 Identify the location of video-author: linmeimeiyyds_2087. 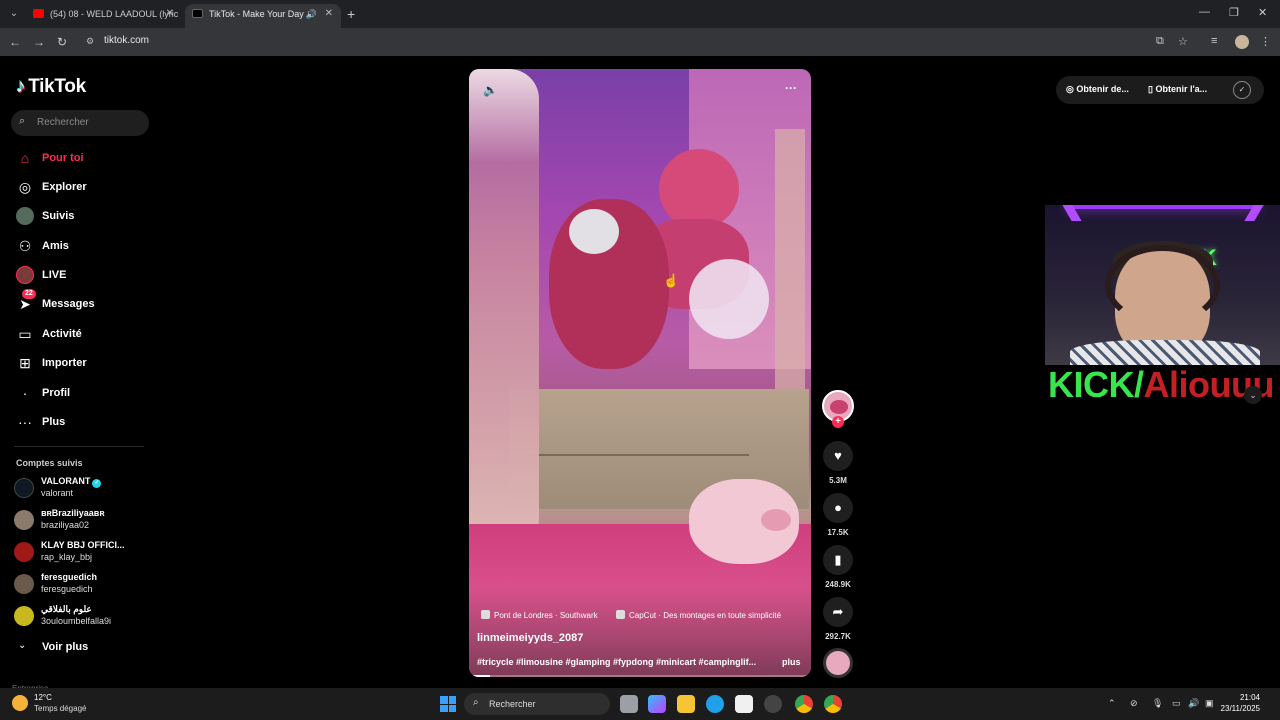
(530, 638).